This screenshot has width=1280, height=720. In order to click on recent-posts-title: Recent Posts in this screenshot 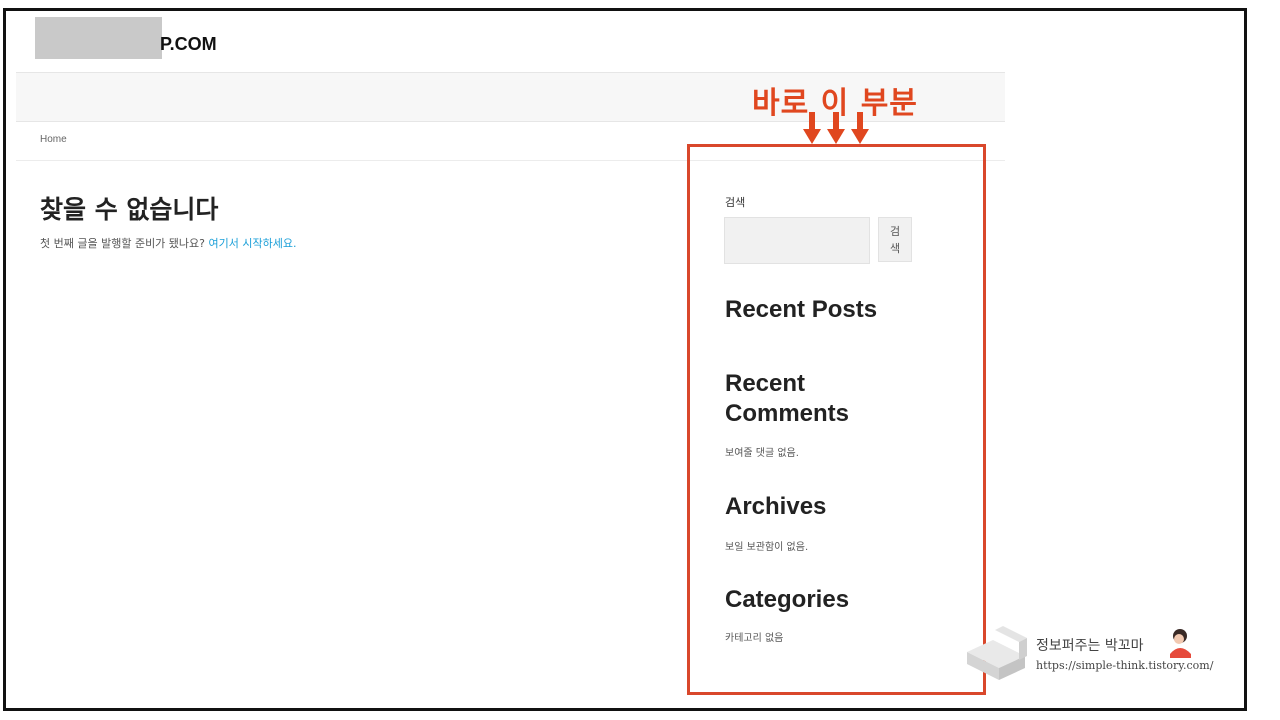, I will do `click(801, 309)`.